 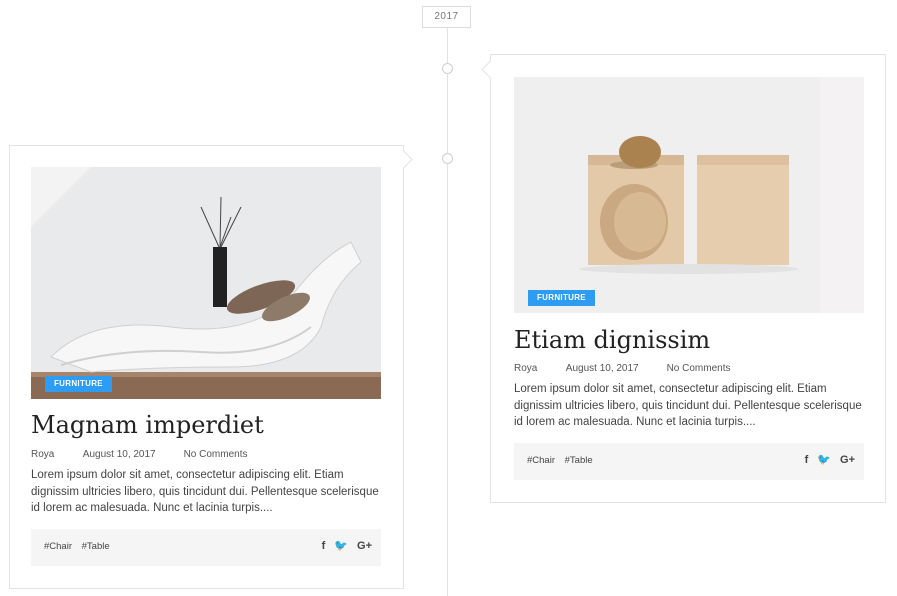 What do you see at coordinates (447, 312) in the screenshot?
I see `timeline-line` at bounding box center [447, 312].